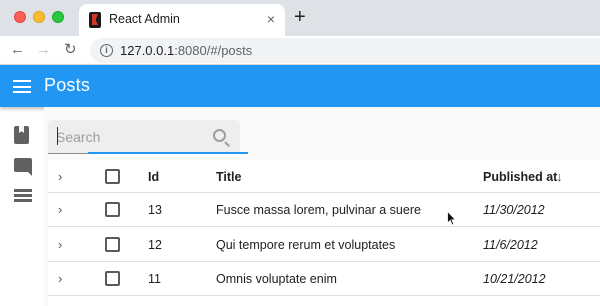 The width and height of the screenshot is (600, 306). I want to click on sidebar-item-comments, so click(23, 165).